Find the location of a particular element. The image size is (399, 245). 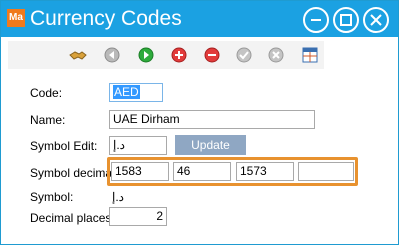

cancel-button is located at coordinates (276, 55).